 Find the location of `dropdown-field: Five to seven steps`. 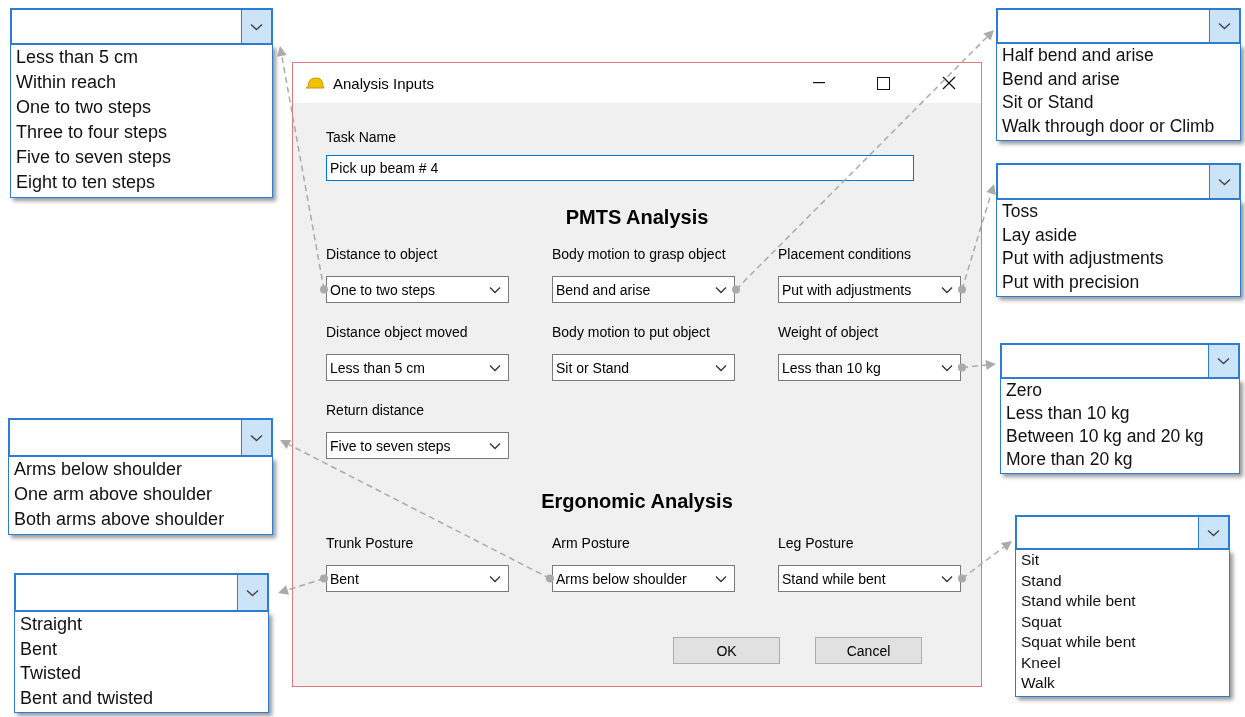

dropdown-field: Five to seven steps is located at coordinates (417, 445).